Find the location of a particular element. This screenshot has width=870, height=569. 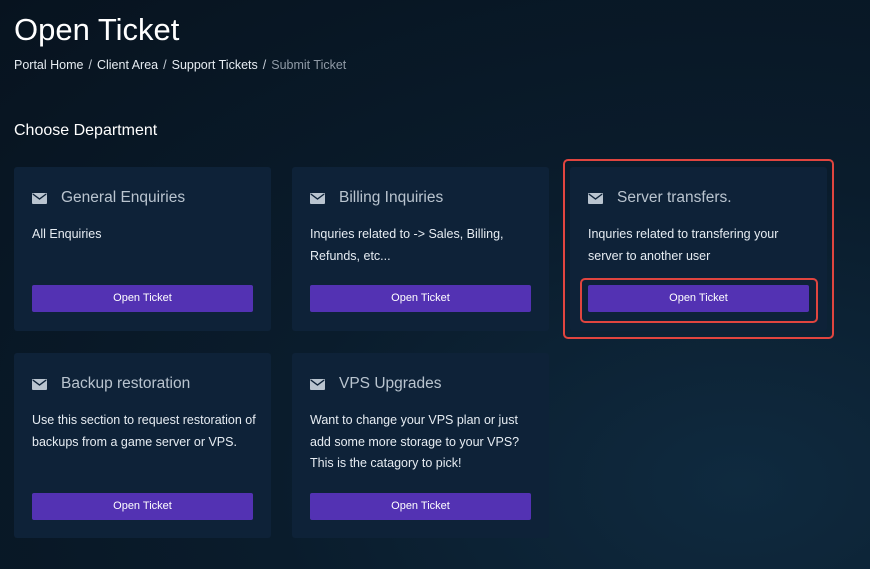

card-header: VPS Upgrades is located at coordinates (376, 384).